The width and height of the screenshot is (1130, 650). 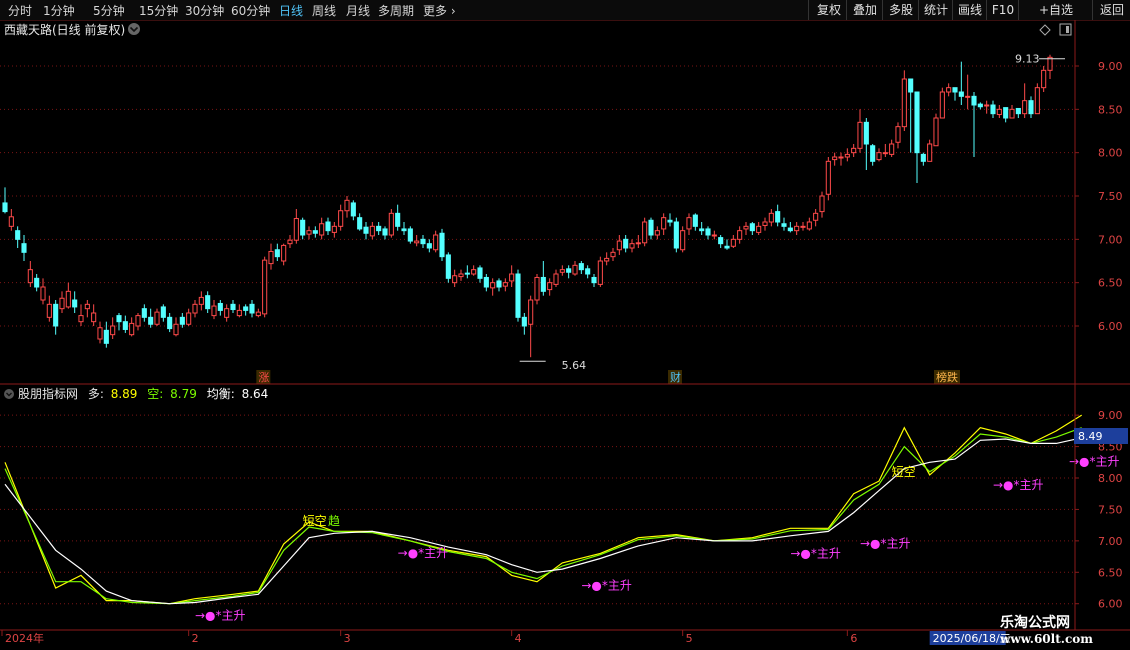 What do you see at coordinates (969, 10) in the screenshot?
I see `draw-line-button: 画线` at bounding box center [969, 10].